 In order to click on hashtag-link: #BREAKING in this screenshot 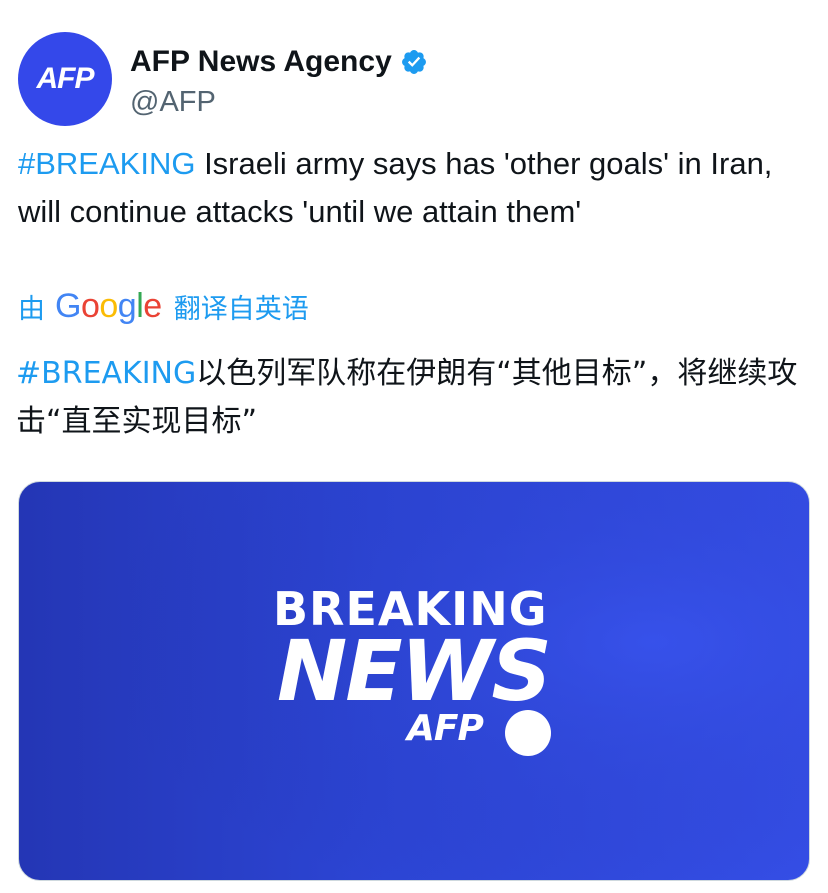, I will do `click(106, 163)`.